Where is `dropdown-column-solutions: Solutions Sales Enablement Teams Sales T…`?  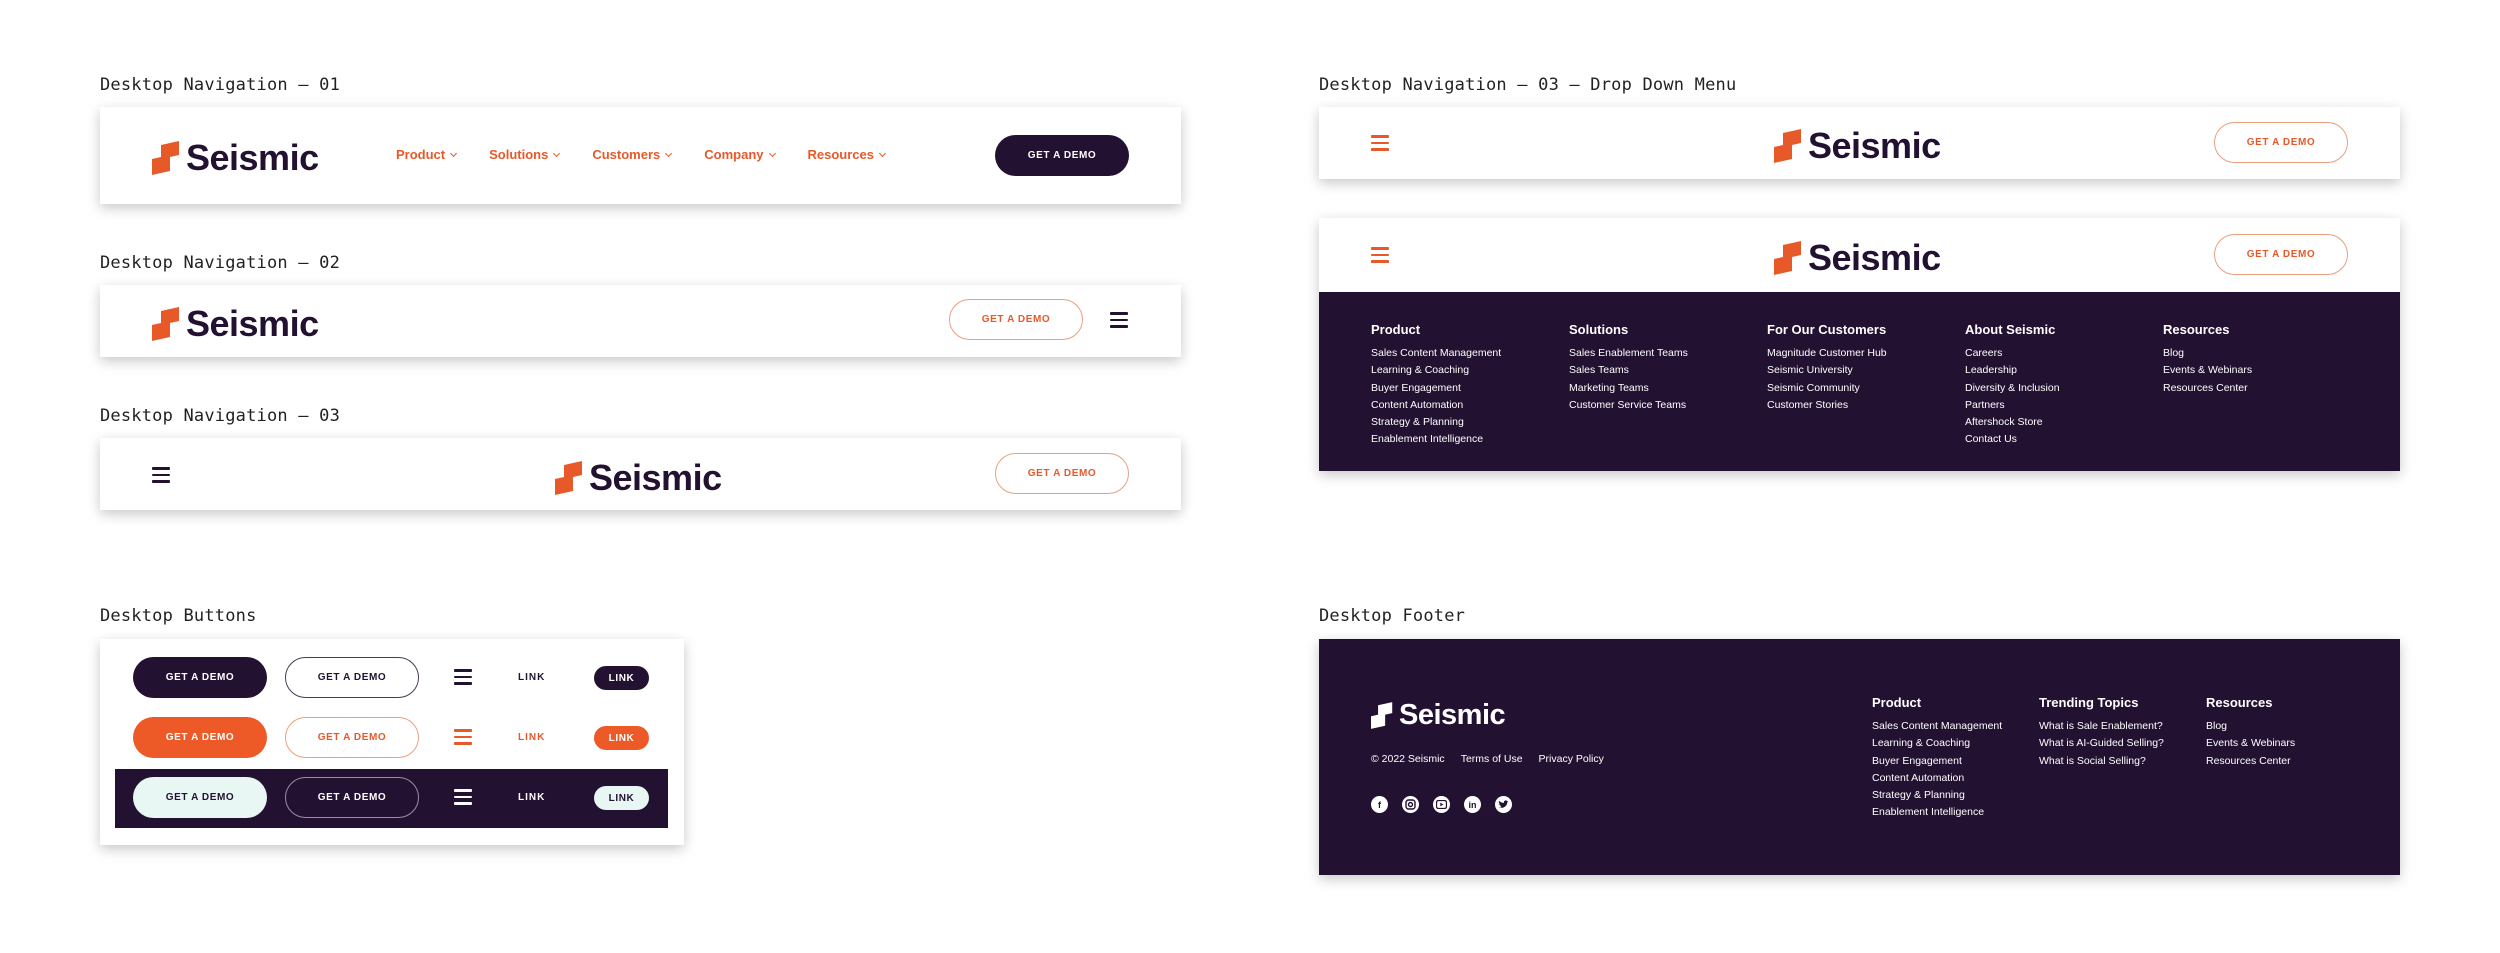 dropdown-column-solutions: Solutions Sales Enablement Teams Sales T… is located at coordinates (1628, 368).